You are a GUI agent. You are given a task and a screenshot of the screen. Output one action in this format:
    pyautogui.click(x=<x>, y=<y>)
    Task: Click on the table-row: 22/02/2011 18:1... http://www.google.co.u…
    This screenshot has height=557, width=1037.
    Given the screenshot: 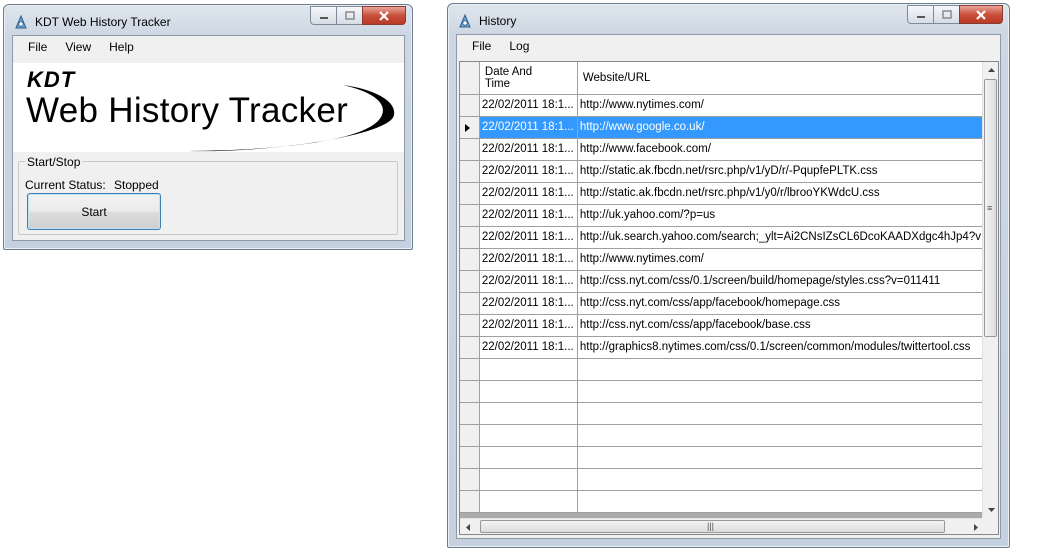 What is the action you would take?
    pyautogui.click(x=722, y=127)
    